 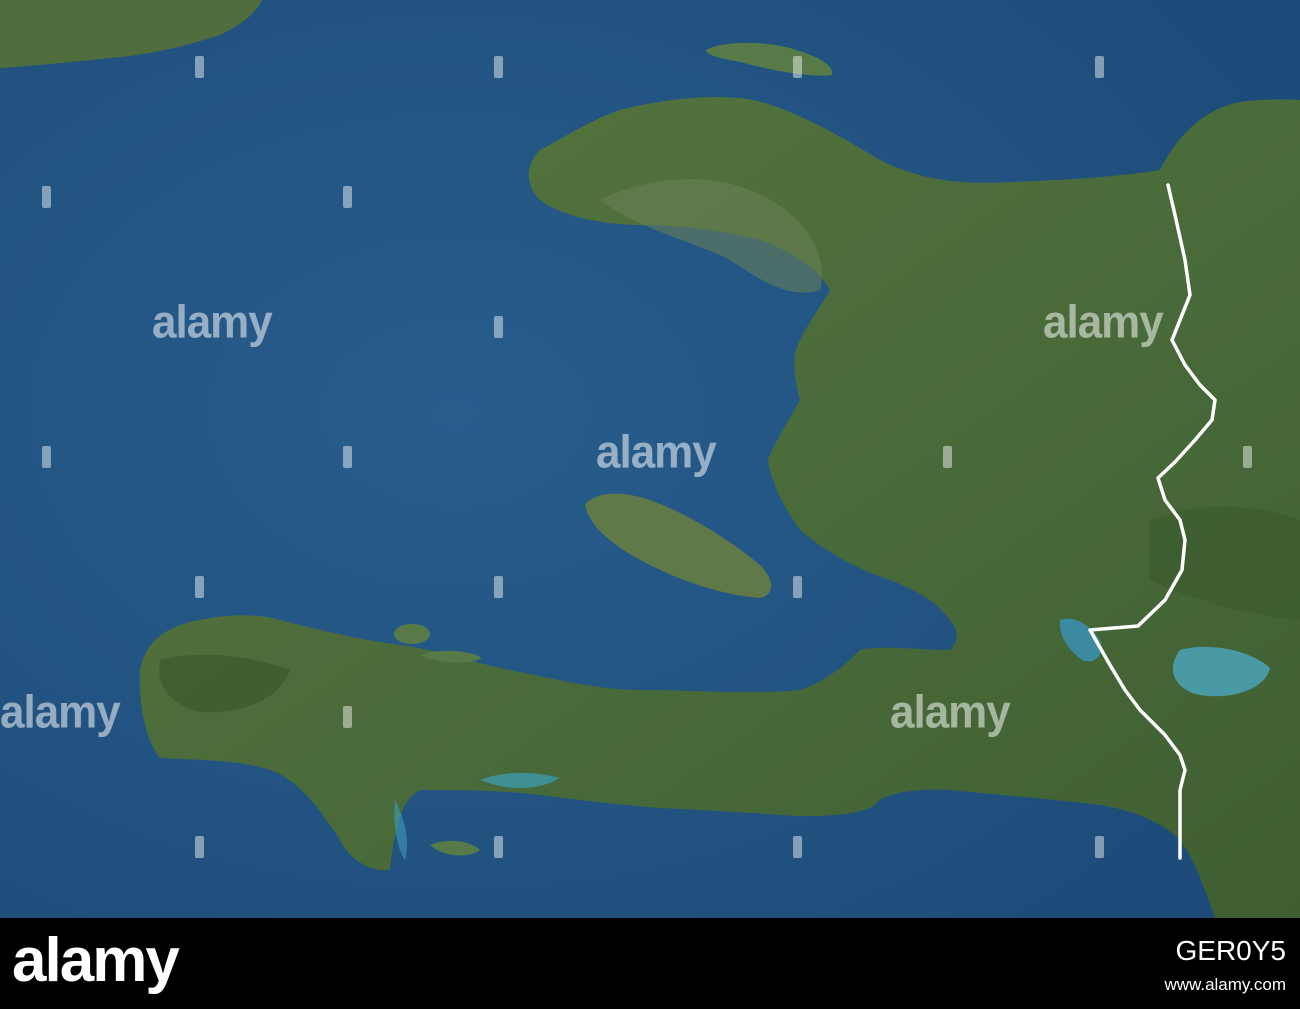 What do you see at coordinates (96, 960) in the screenshot?
I see `footer-logo: alamy` at bounding box center [96, 960].